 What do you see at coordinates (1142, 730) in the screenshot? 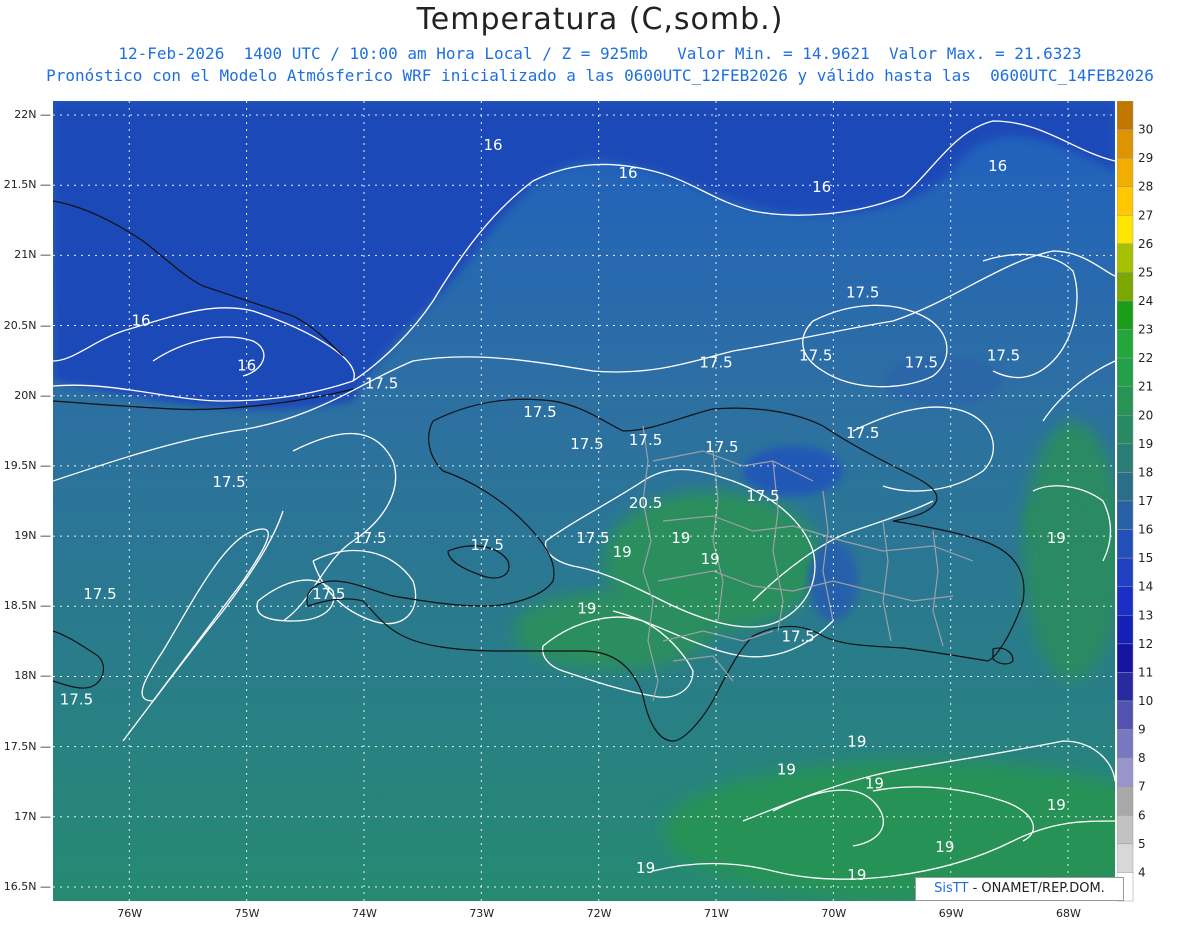
I see `colorbar-level-label: 9` at bounding box center [1142, 730].